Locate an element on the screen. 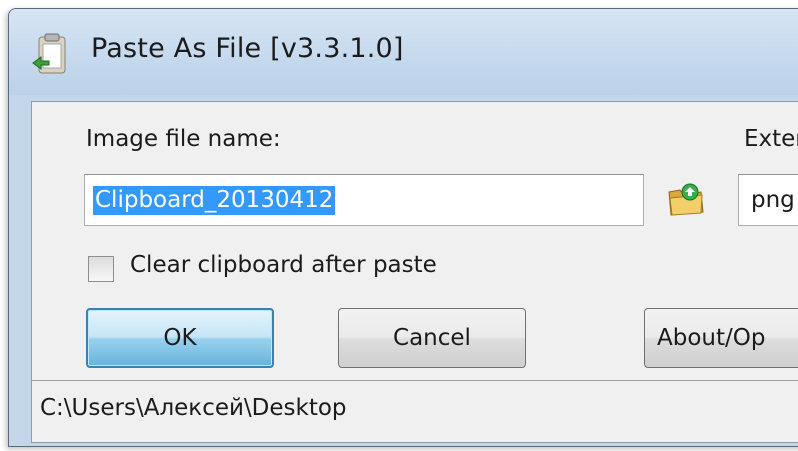  ok-button: OK is located at coordinates (180, 338).